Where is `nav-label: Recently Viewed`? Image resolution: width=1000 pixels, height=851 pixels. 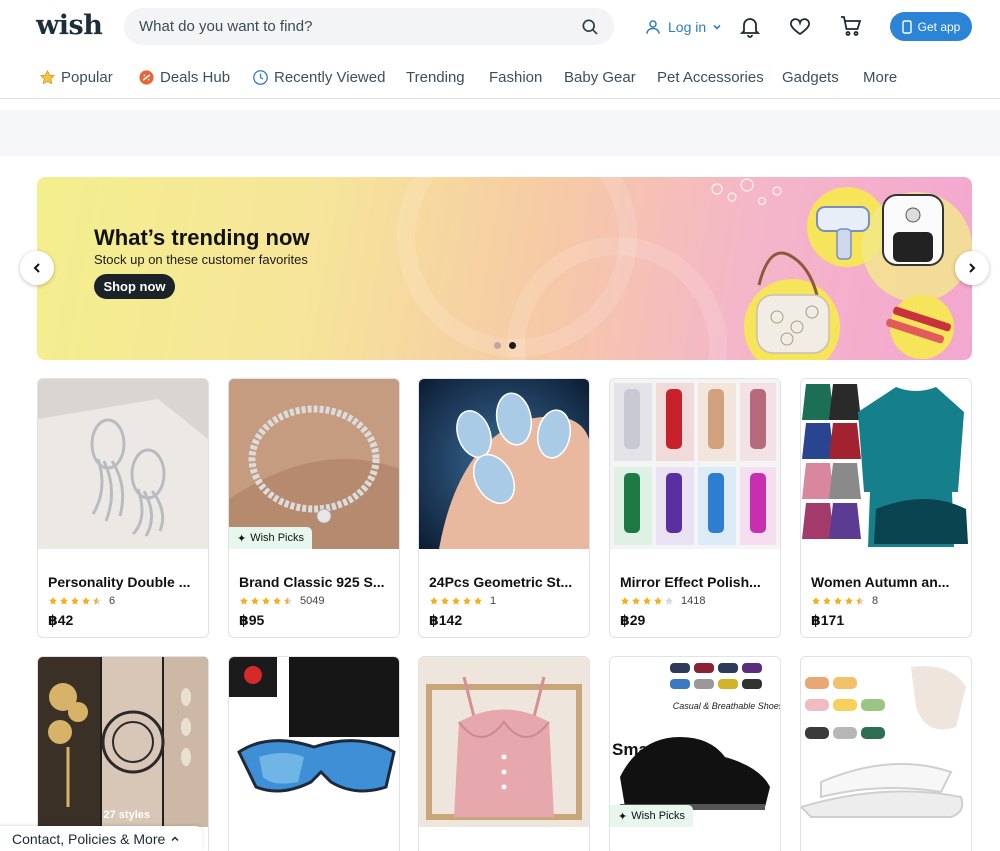
nav-label: Recently Viewed is located at coordinates (330, 77).